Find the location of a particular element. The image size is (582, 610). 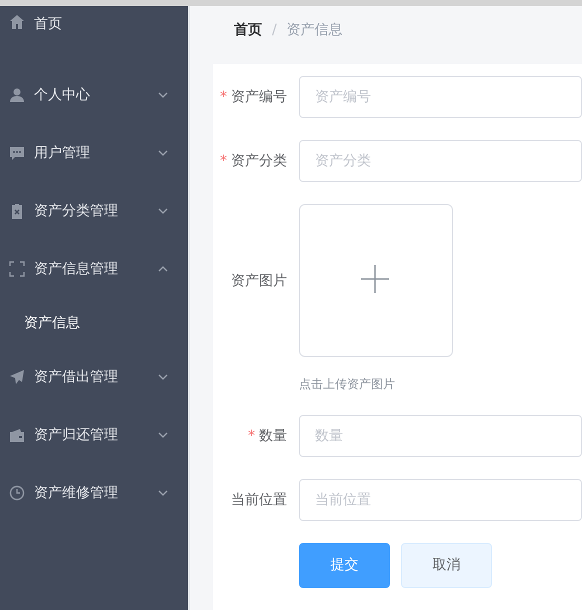

field-label: 资产分类 is located at coordinates (259, 161).